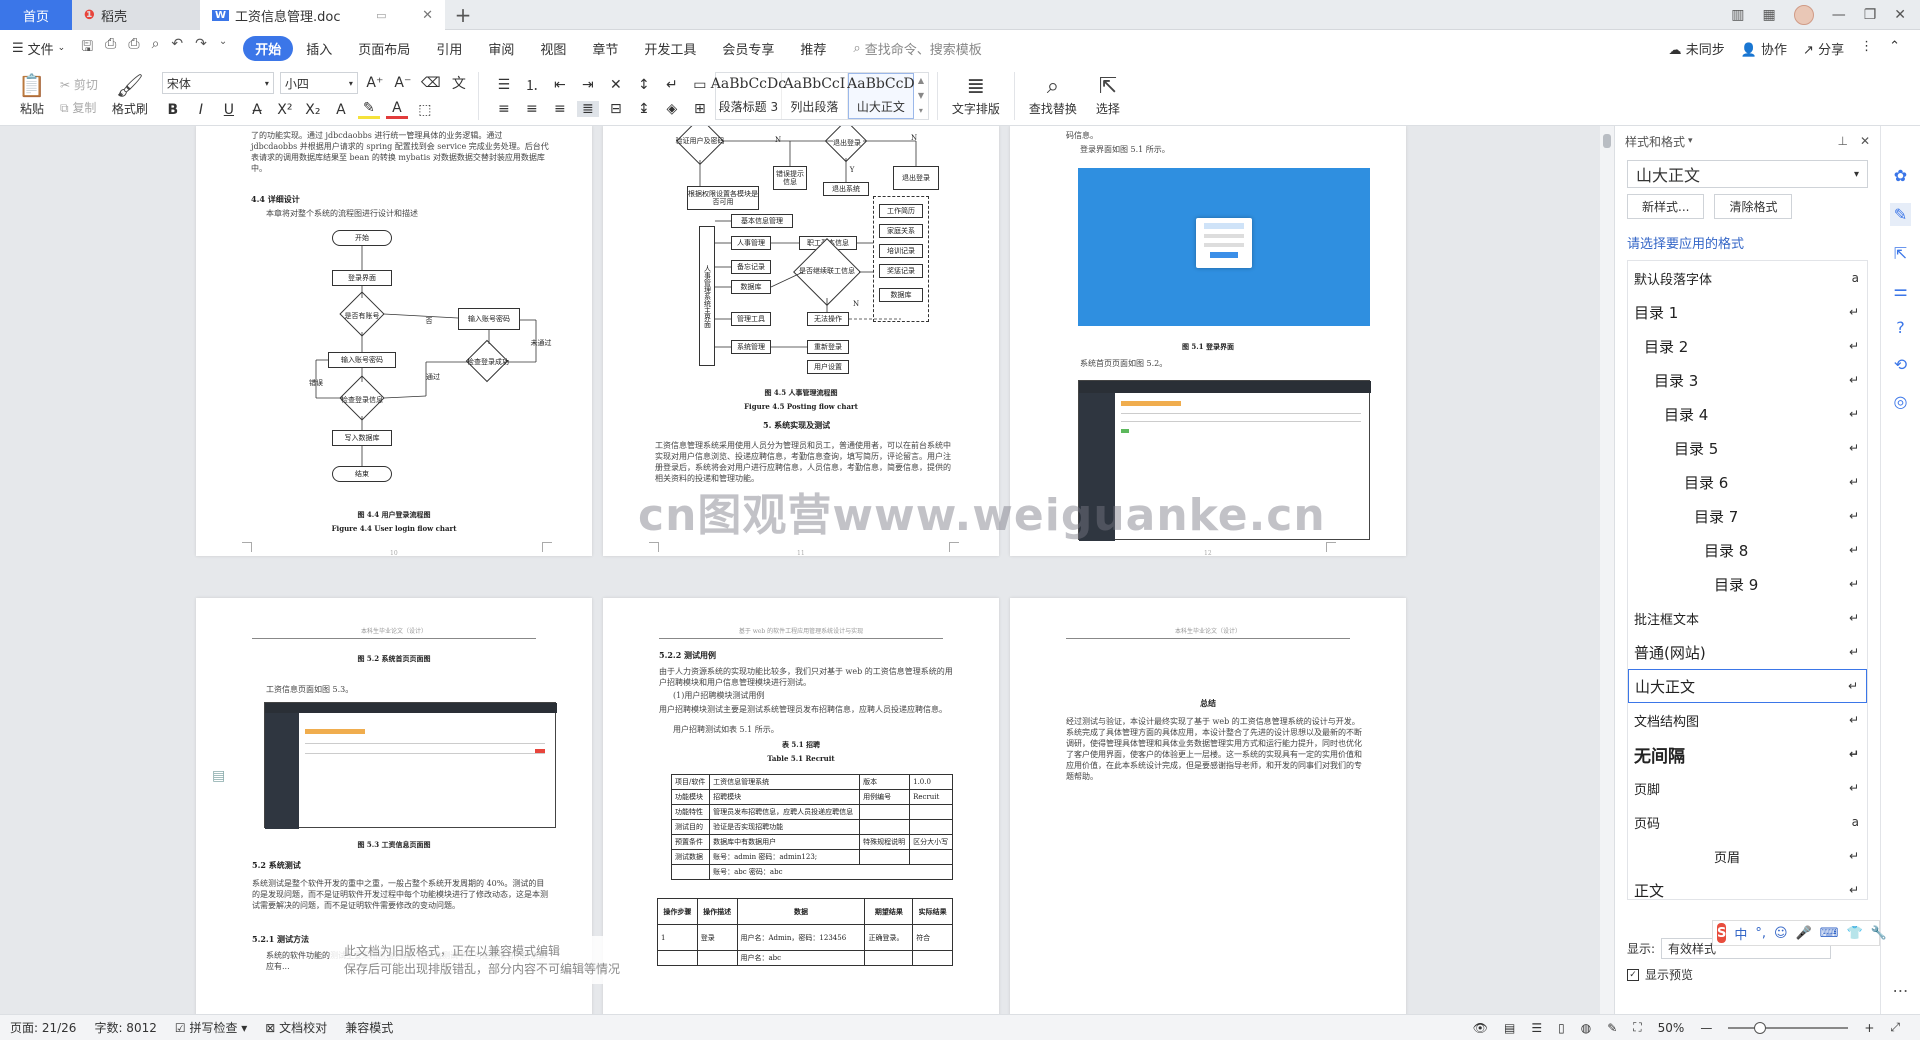 Image resolution: width=1920 pixels, height=1040 pixels. Describe the element at coordinates (1803, 14) in the screenshot. I see `avatar` at that location.